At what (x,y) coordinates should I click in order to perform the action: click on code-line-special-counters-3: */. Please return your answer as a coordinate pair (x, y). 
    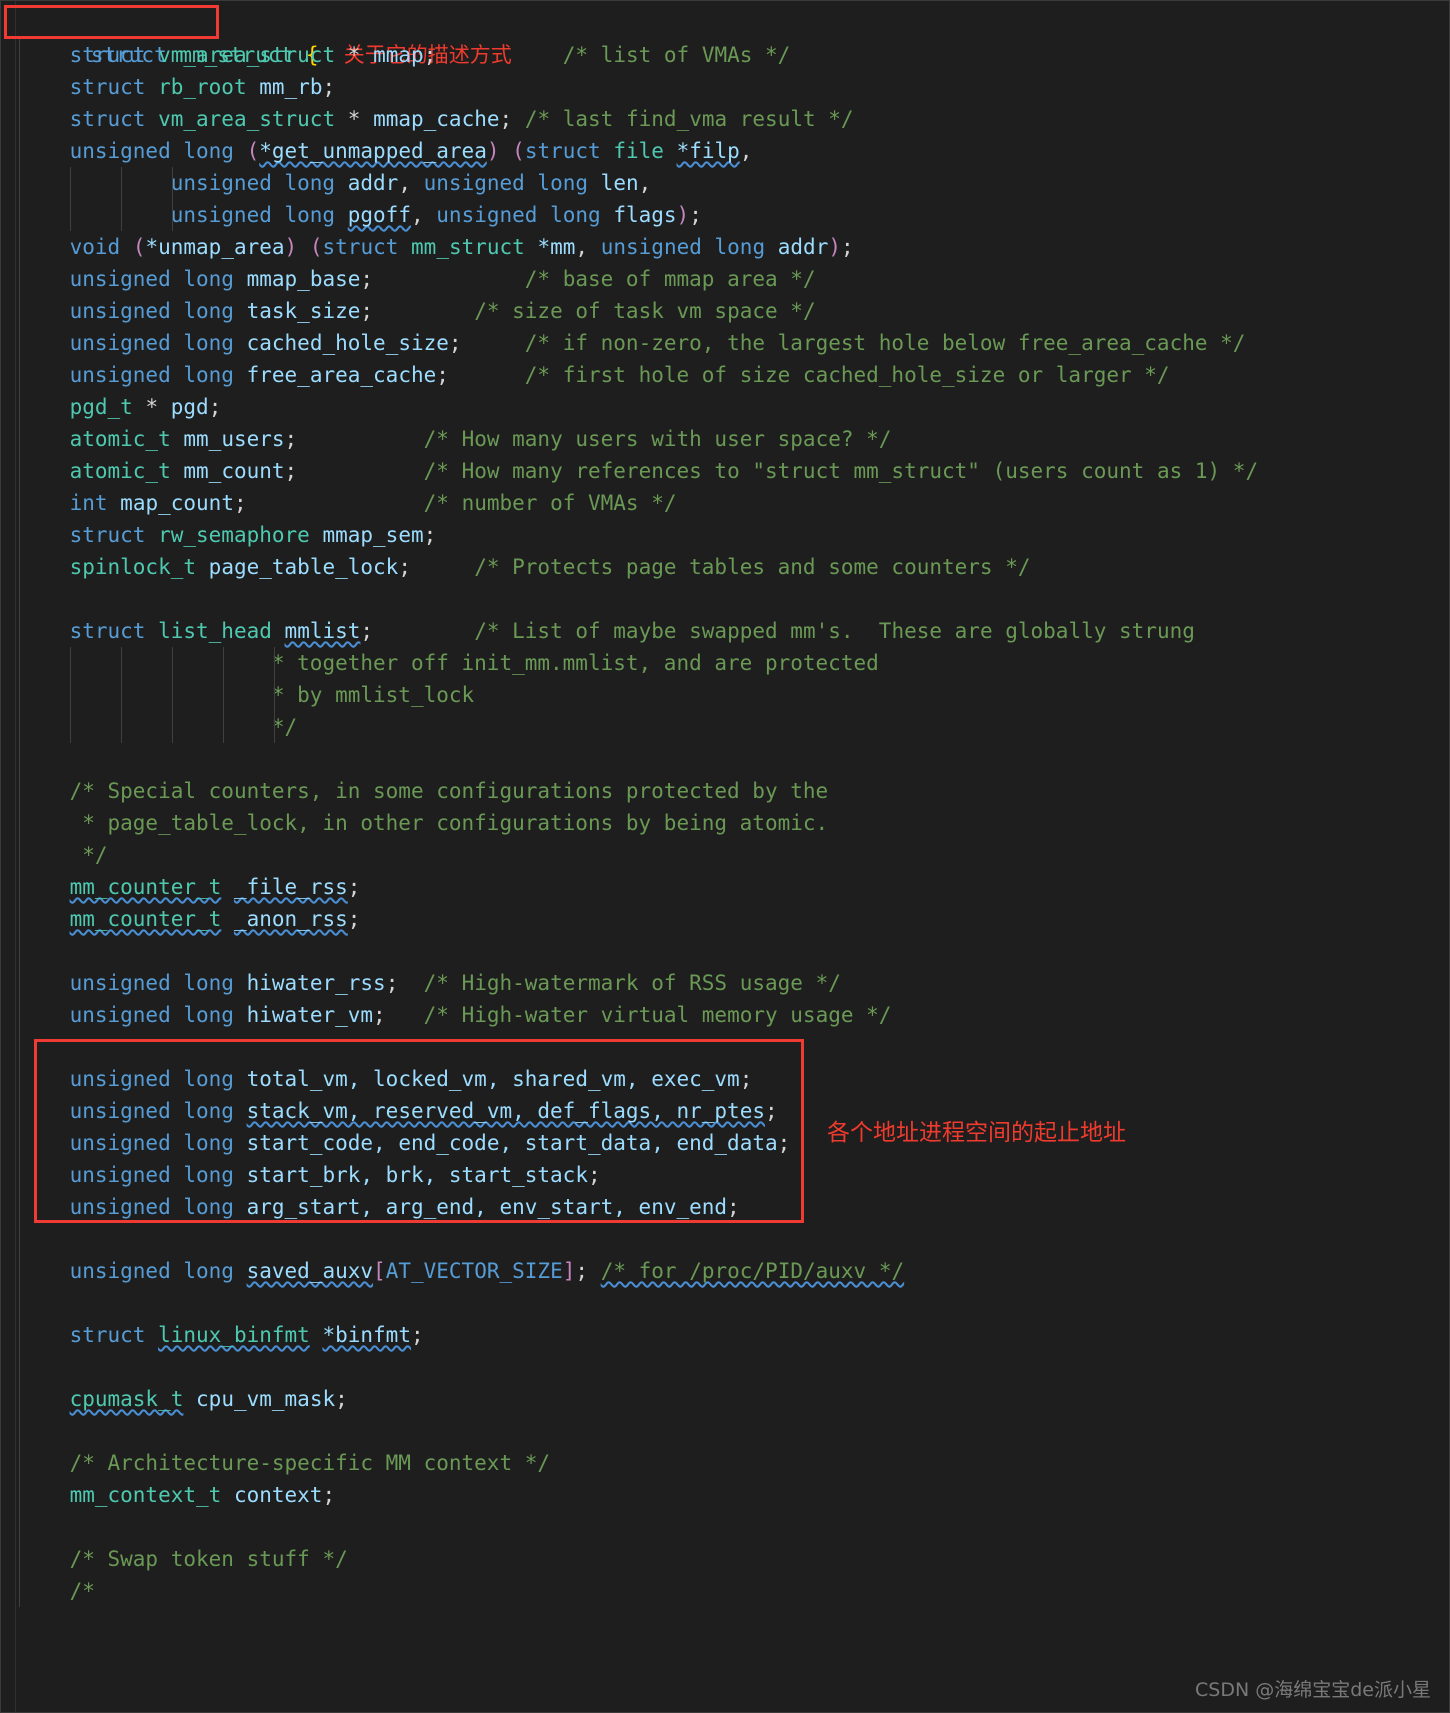
    Looking at the image, I should click on (732, 855).